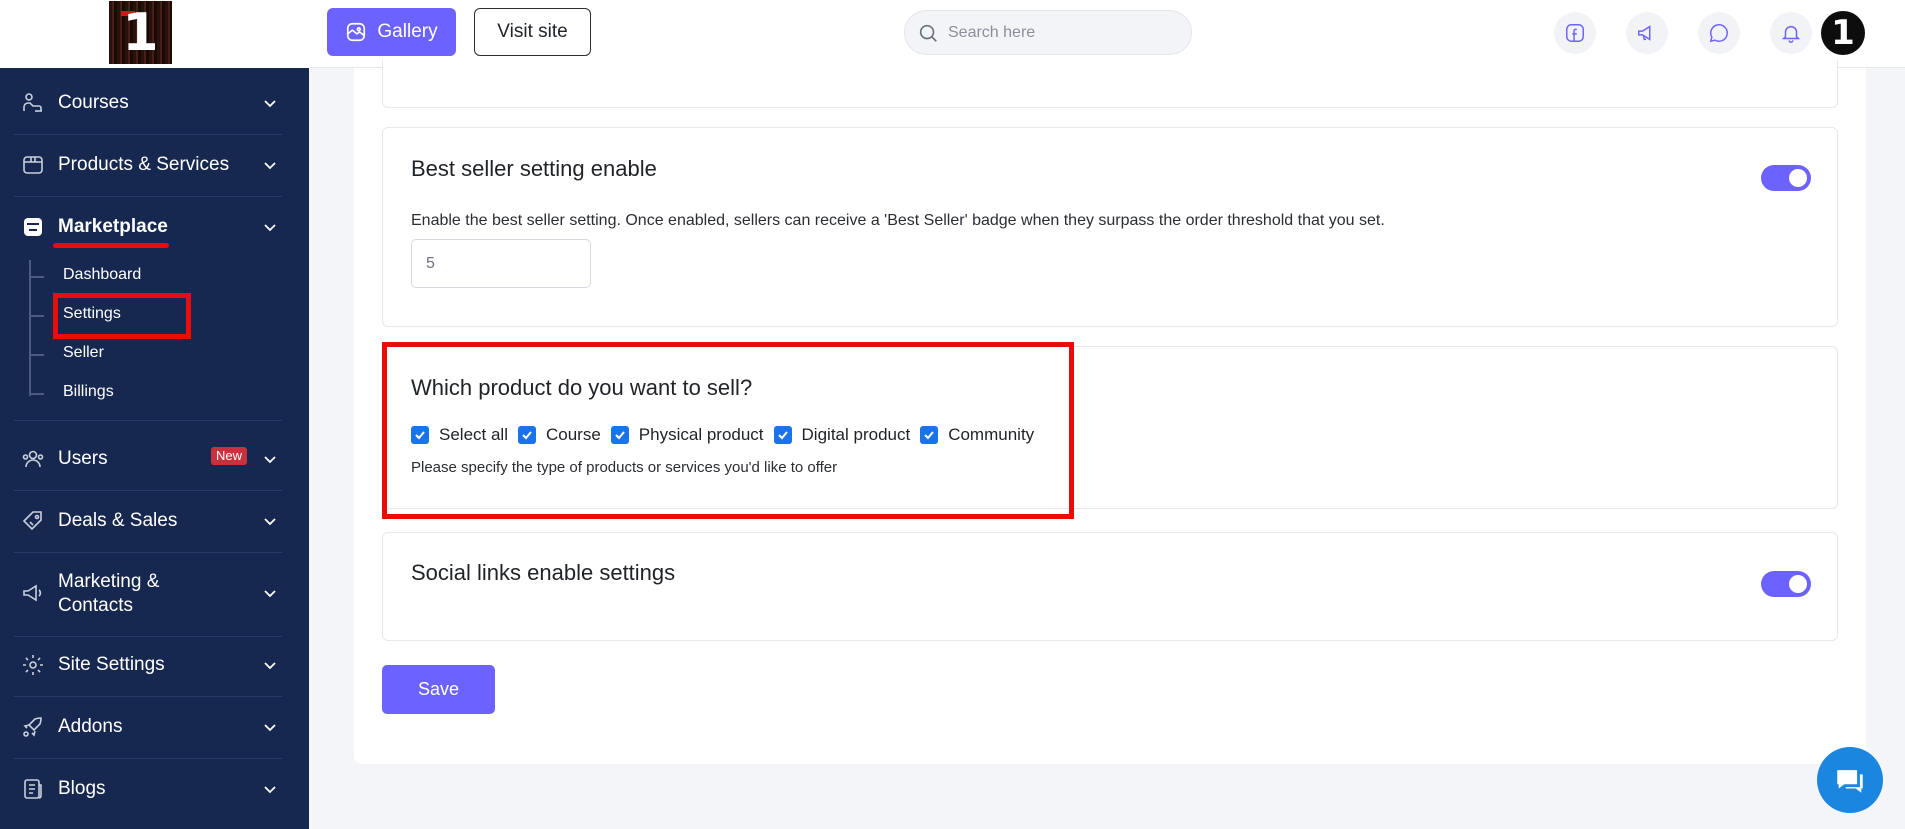 This screenshot has width=1905, height=829. I want to click on sidebar-item-label: Marketplace, so click(113, 226).